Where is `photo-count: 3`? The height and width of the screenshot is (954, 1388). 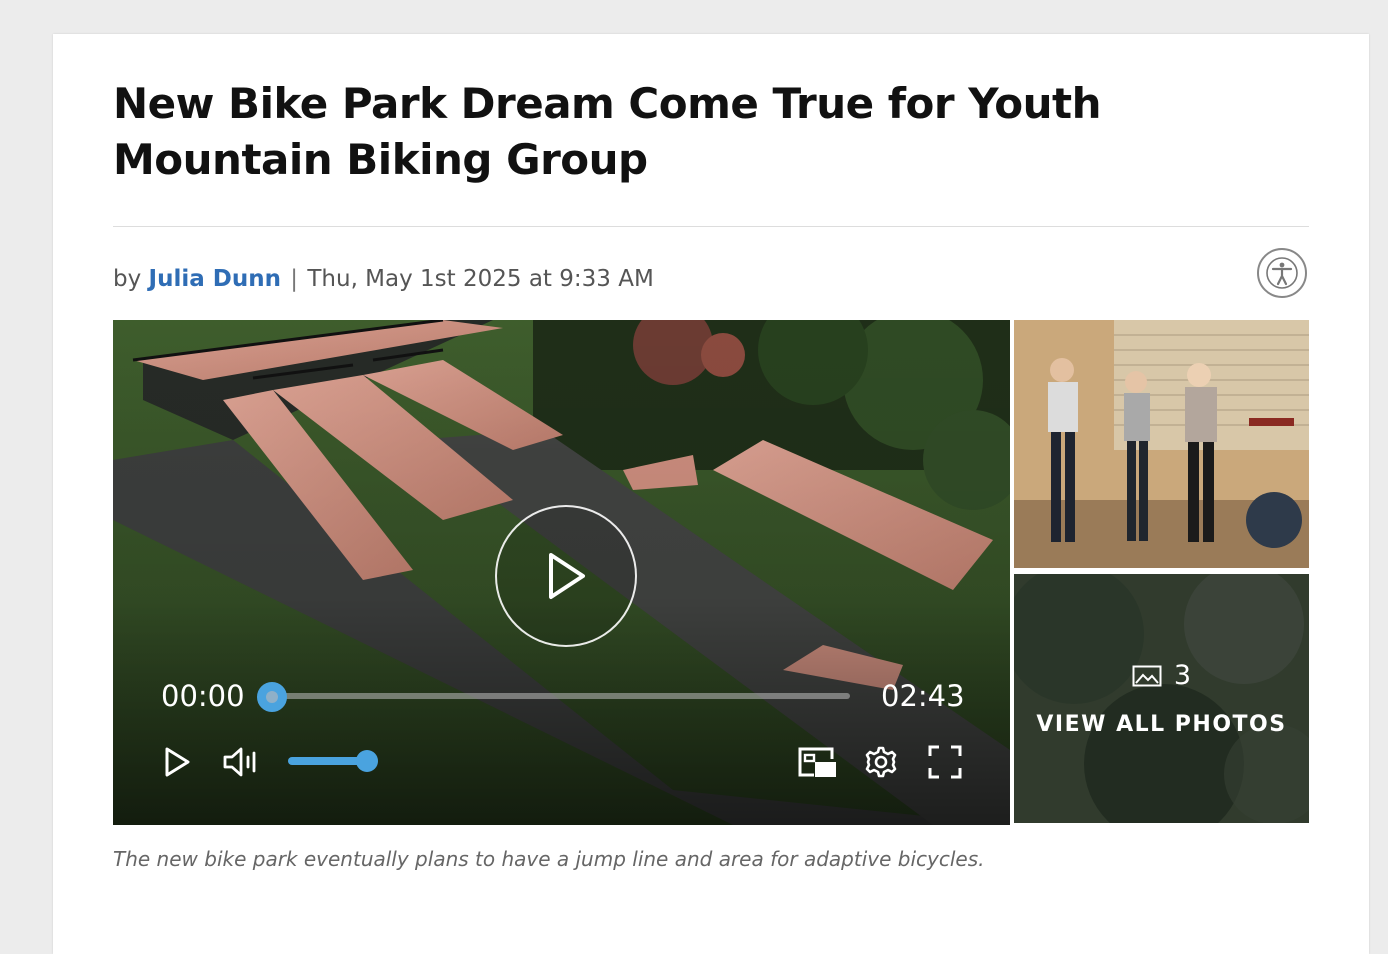 photo-count: 3 is located at coordinates (1161, 675).